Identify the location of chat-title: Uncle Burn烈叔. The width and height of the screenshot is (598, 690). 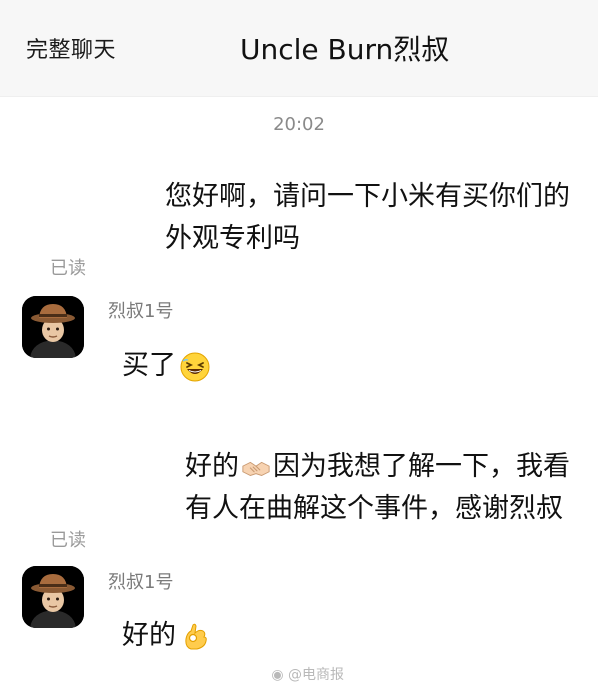
(345, 49).